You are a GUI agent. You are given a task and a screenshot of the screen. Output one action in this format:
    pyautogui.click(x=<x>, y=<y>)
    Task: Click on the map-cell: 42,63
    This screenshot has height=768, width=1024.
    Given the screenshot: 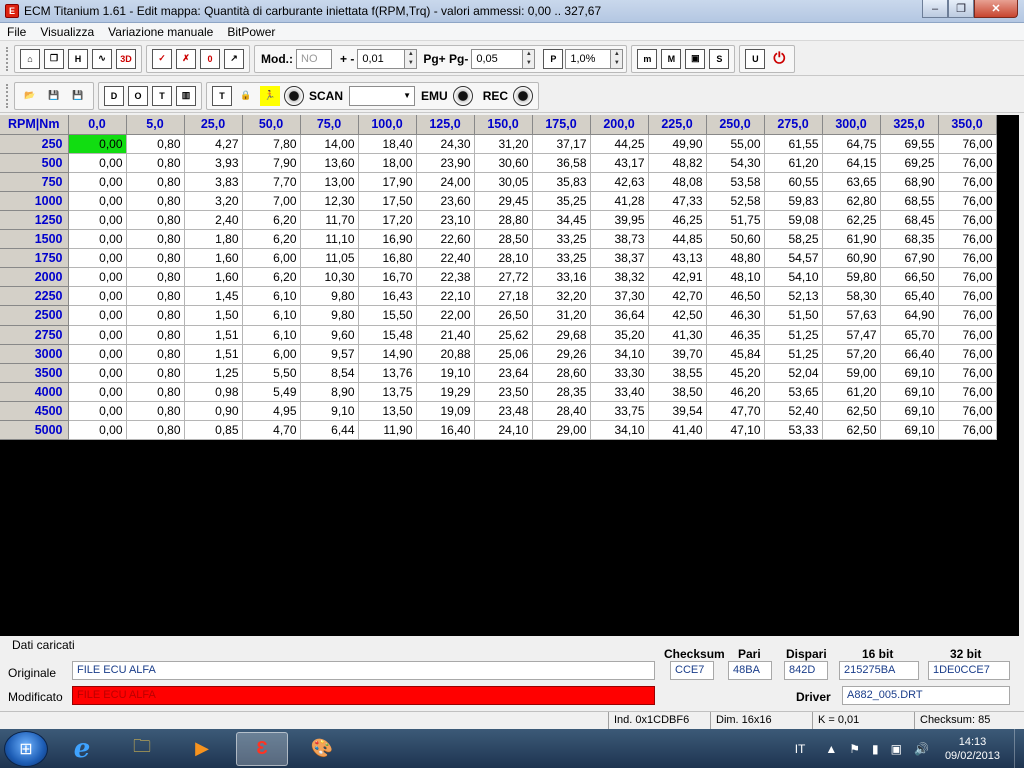 What is the action you would take?
    pyautogui.click(x=619, y=182)
    